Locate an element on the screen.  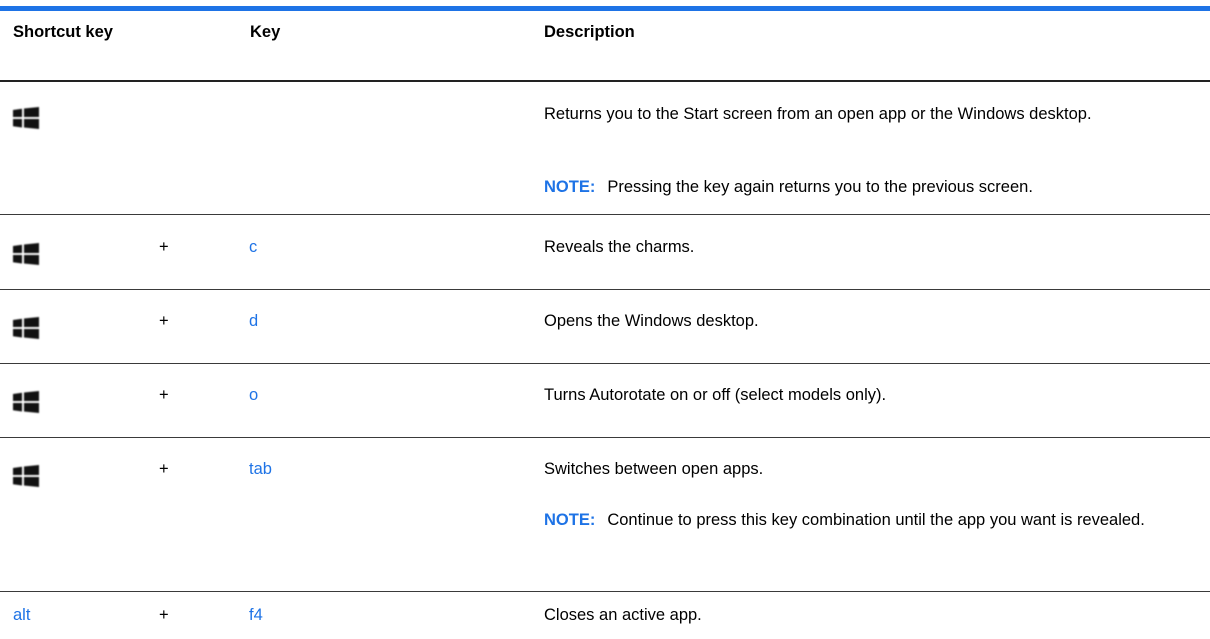
row-4-key: o is located at coordinates (253, 395).